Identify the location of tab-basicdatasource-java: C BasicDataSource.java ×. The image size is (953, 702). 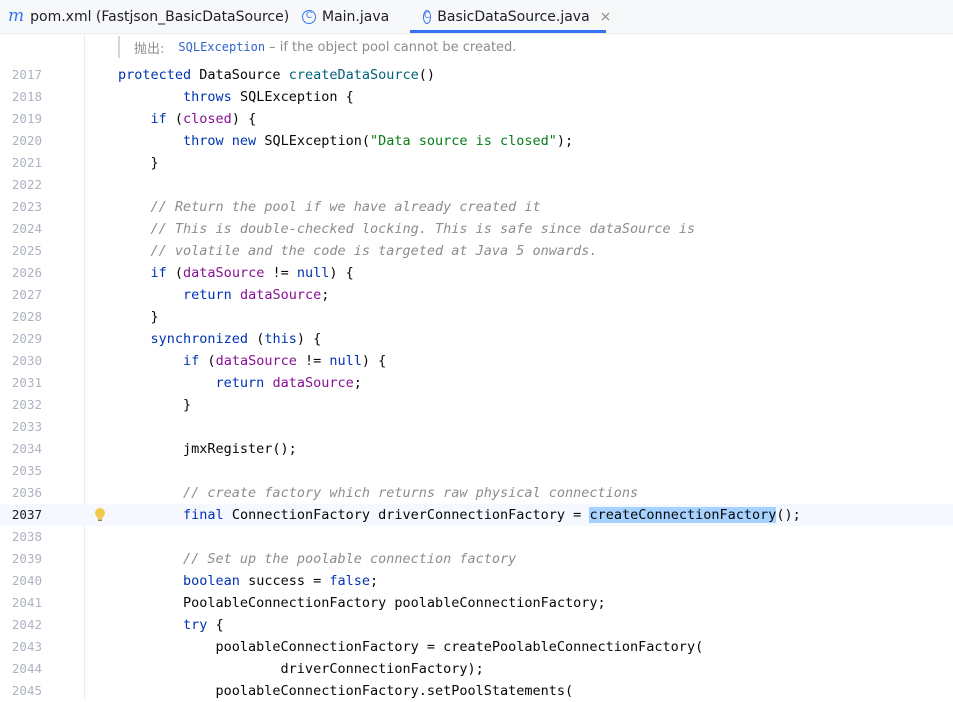
(510, 16).